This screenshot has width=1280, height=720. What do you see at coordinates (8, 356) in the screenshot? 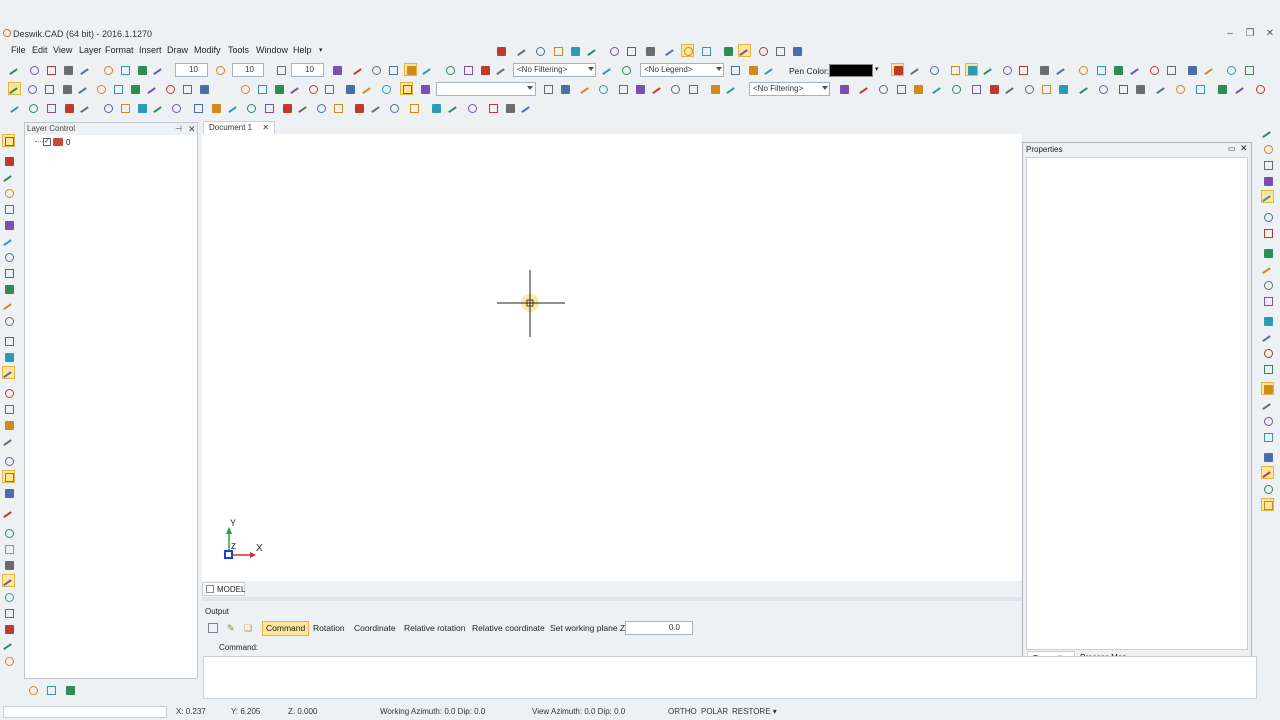
I see `left-tool-14-1-icon` at bounding box center [8, 356].